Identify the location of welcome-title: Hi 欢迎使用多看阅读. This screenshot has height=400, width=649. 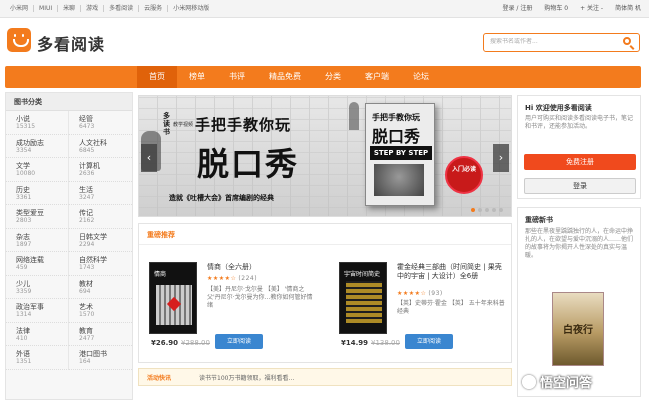
(558, 108).